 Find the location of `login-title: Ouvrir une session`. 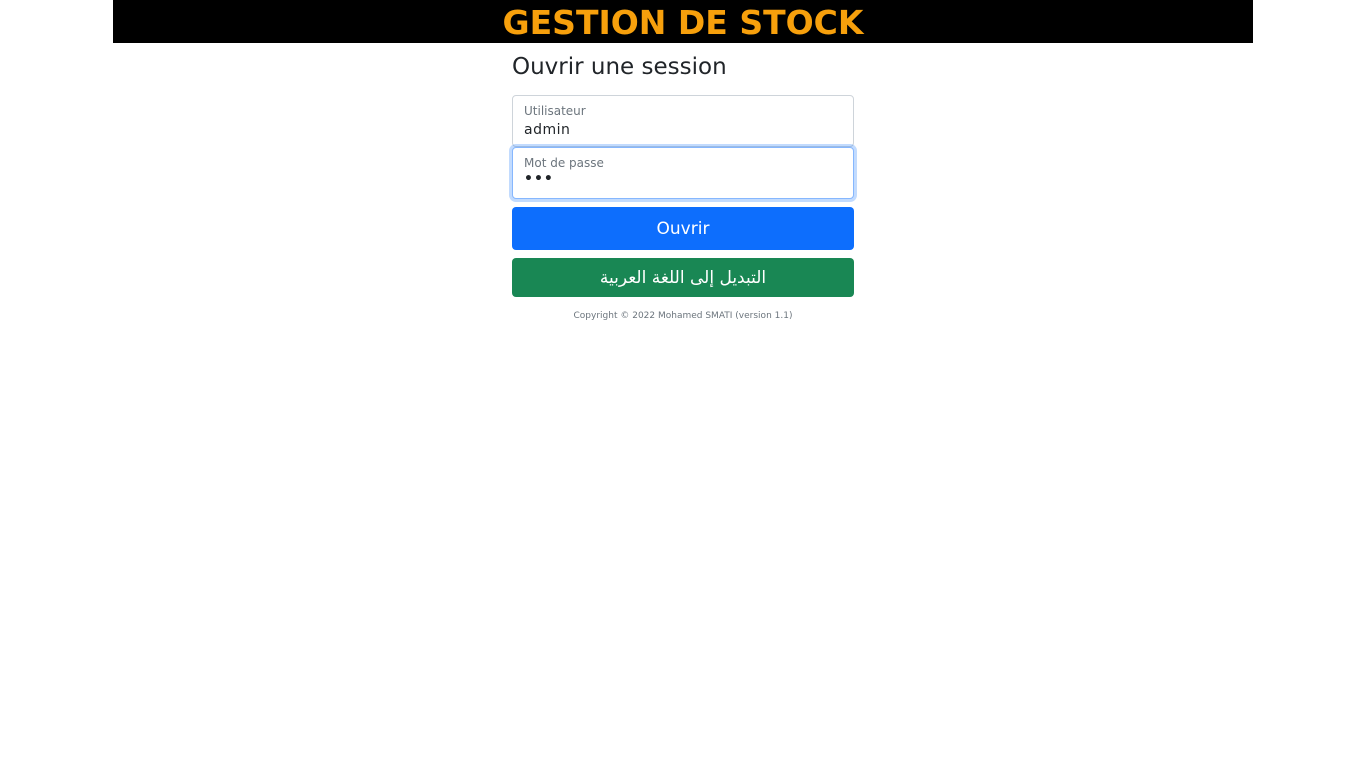

login-title: Ouvrir une session is located at coordinates (619, 67).